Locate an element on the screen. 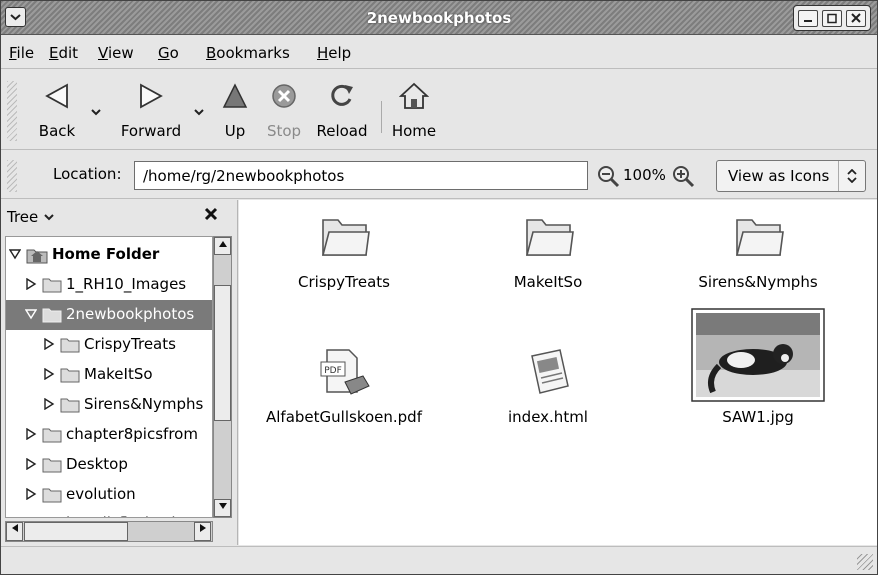 This screenshot has height=575, width=878. home-folder-icon is located at coordinates (37, 256).